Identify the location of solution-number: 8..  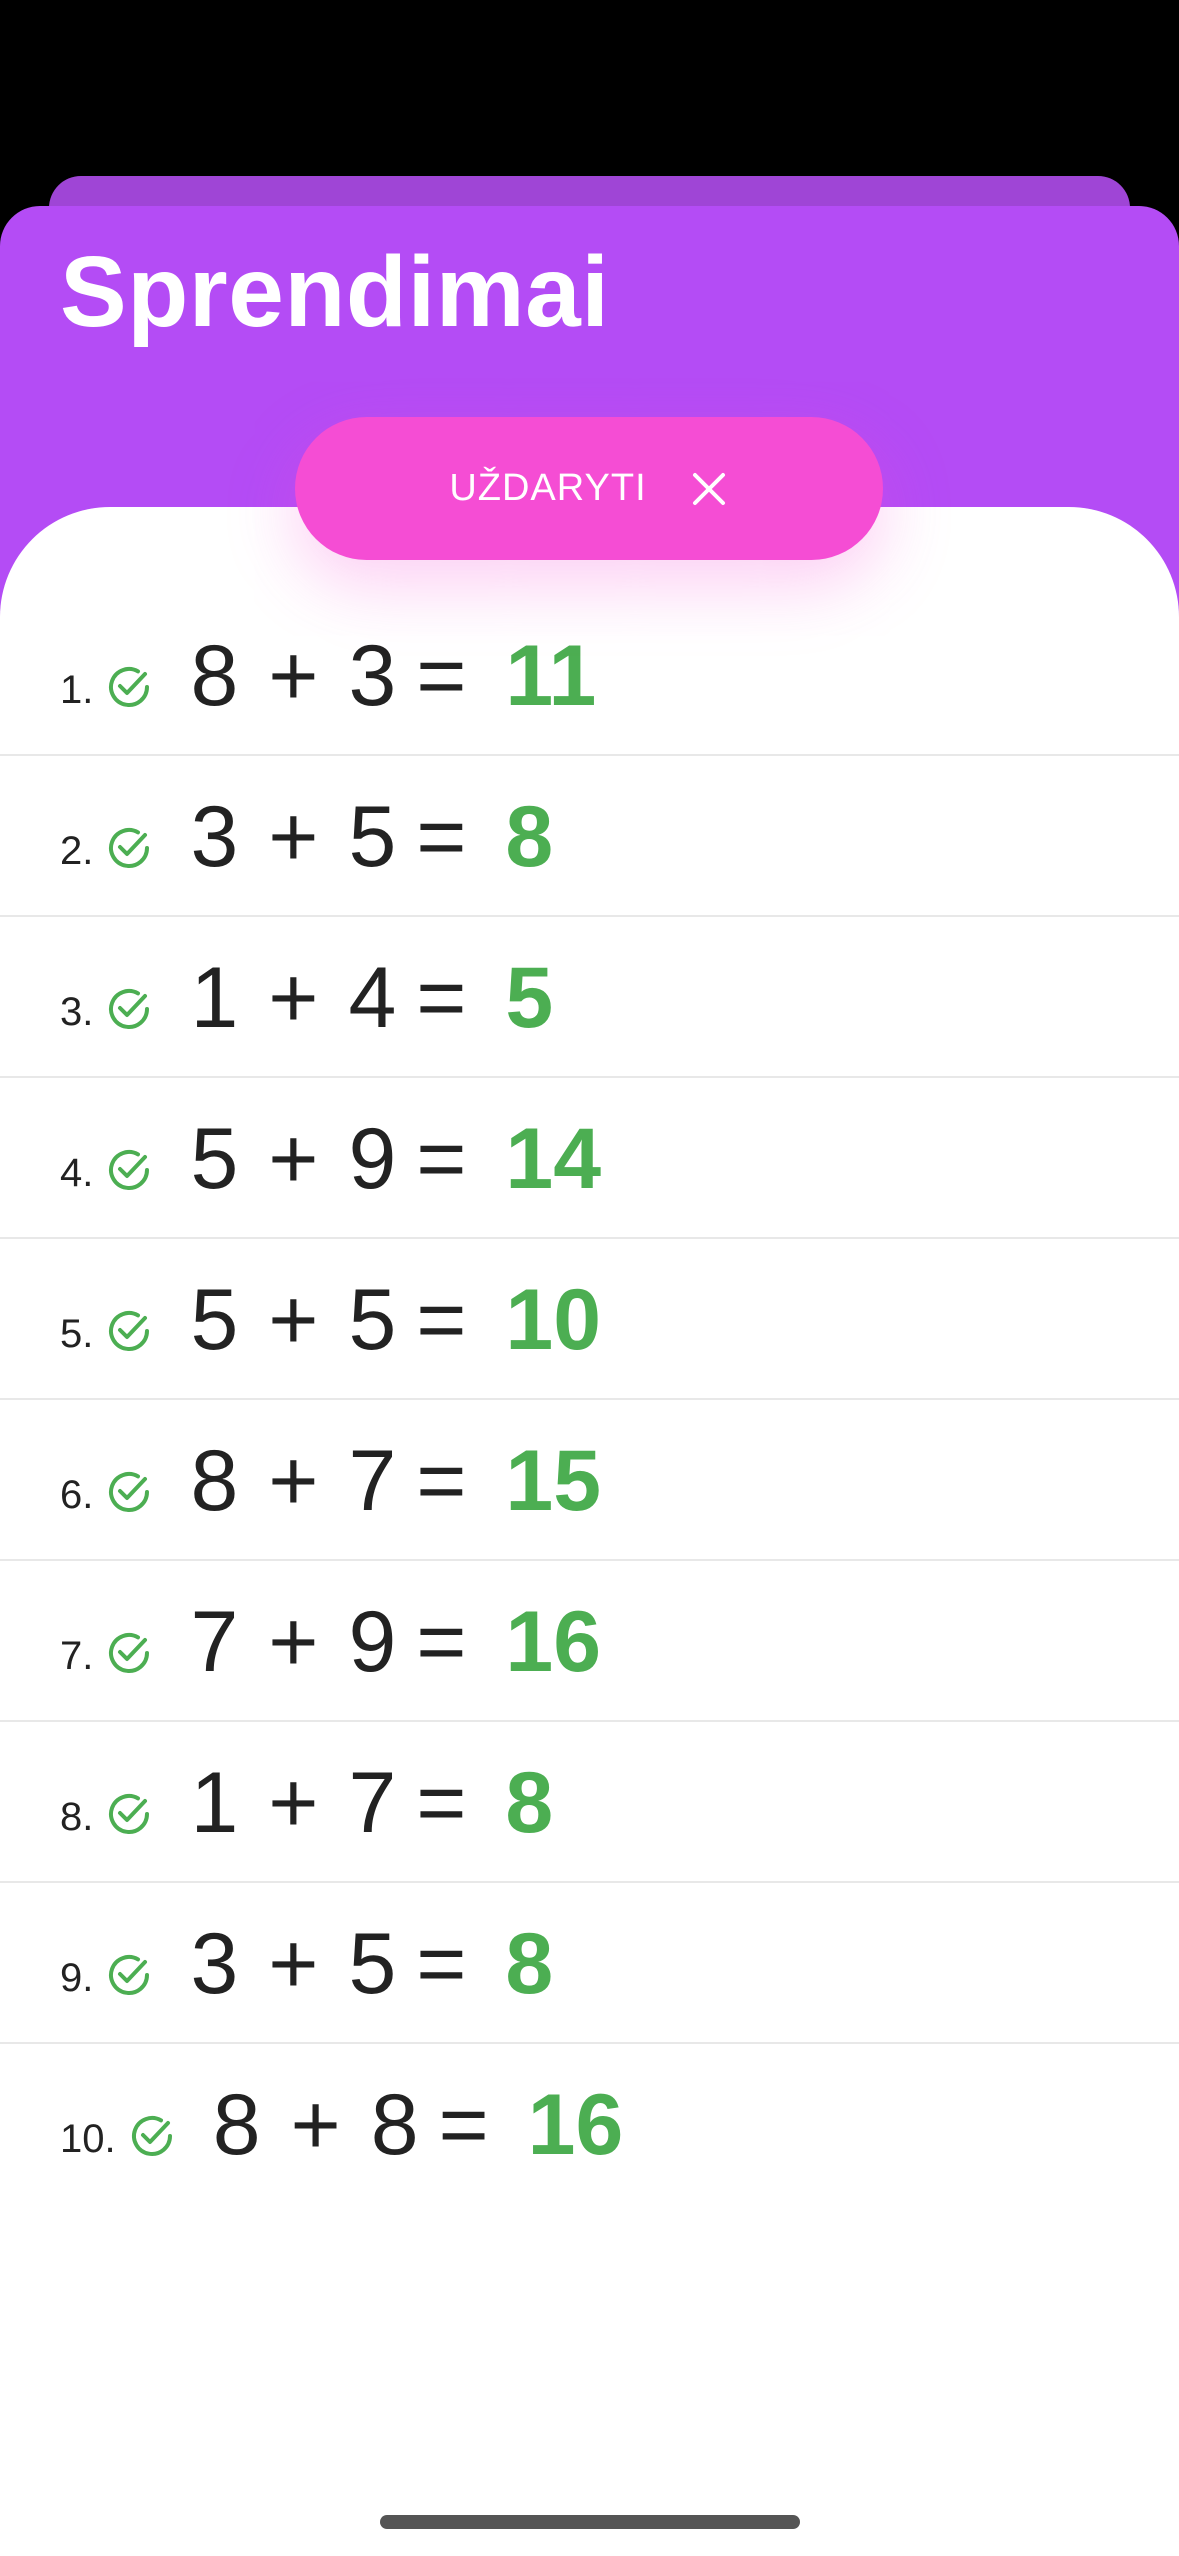
(77, 1817).